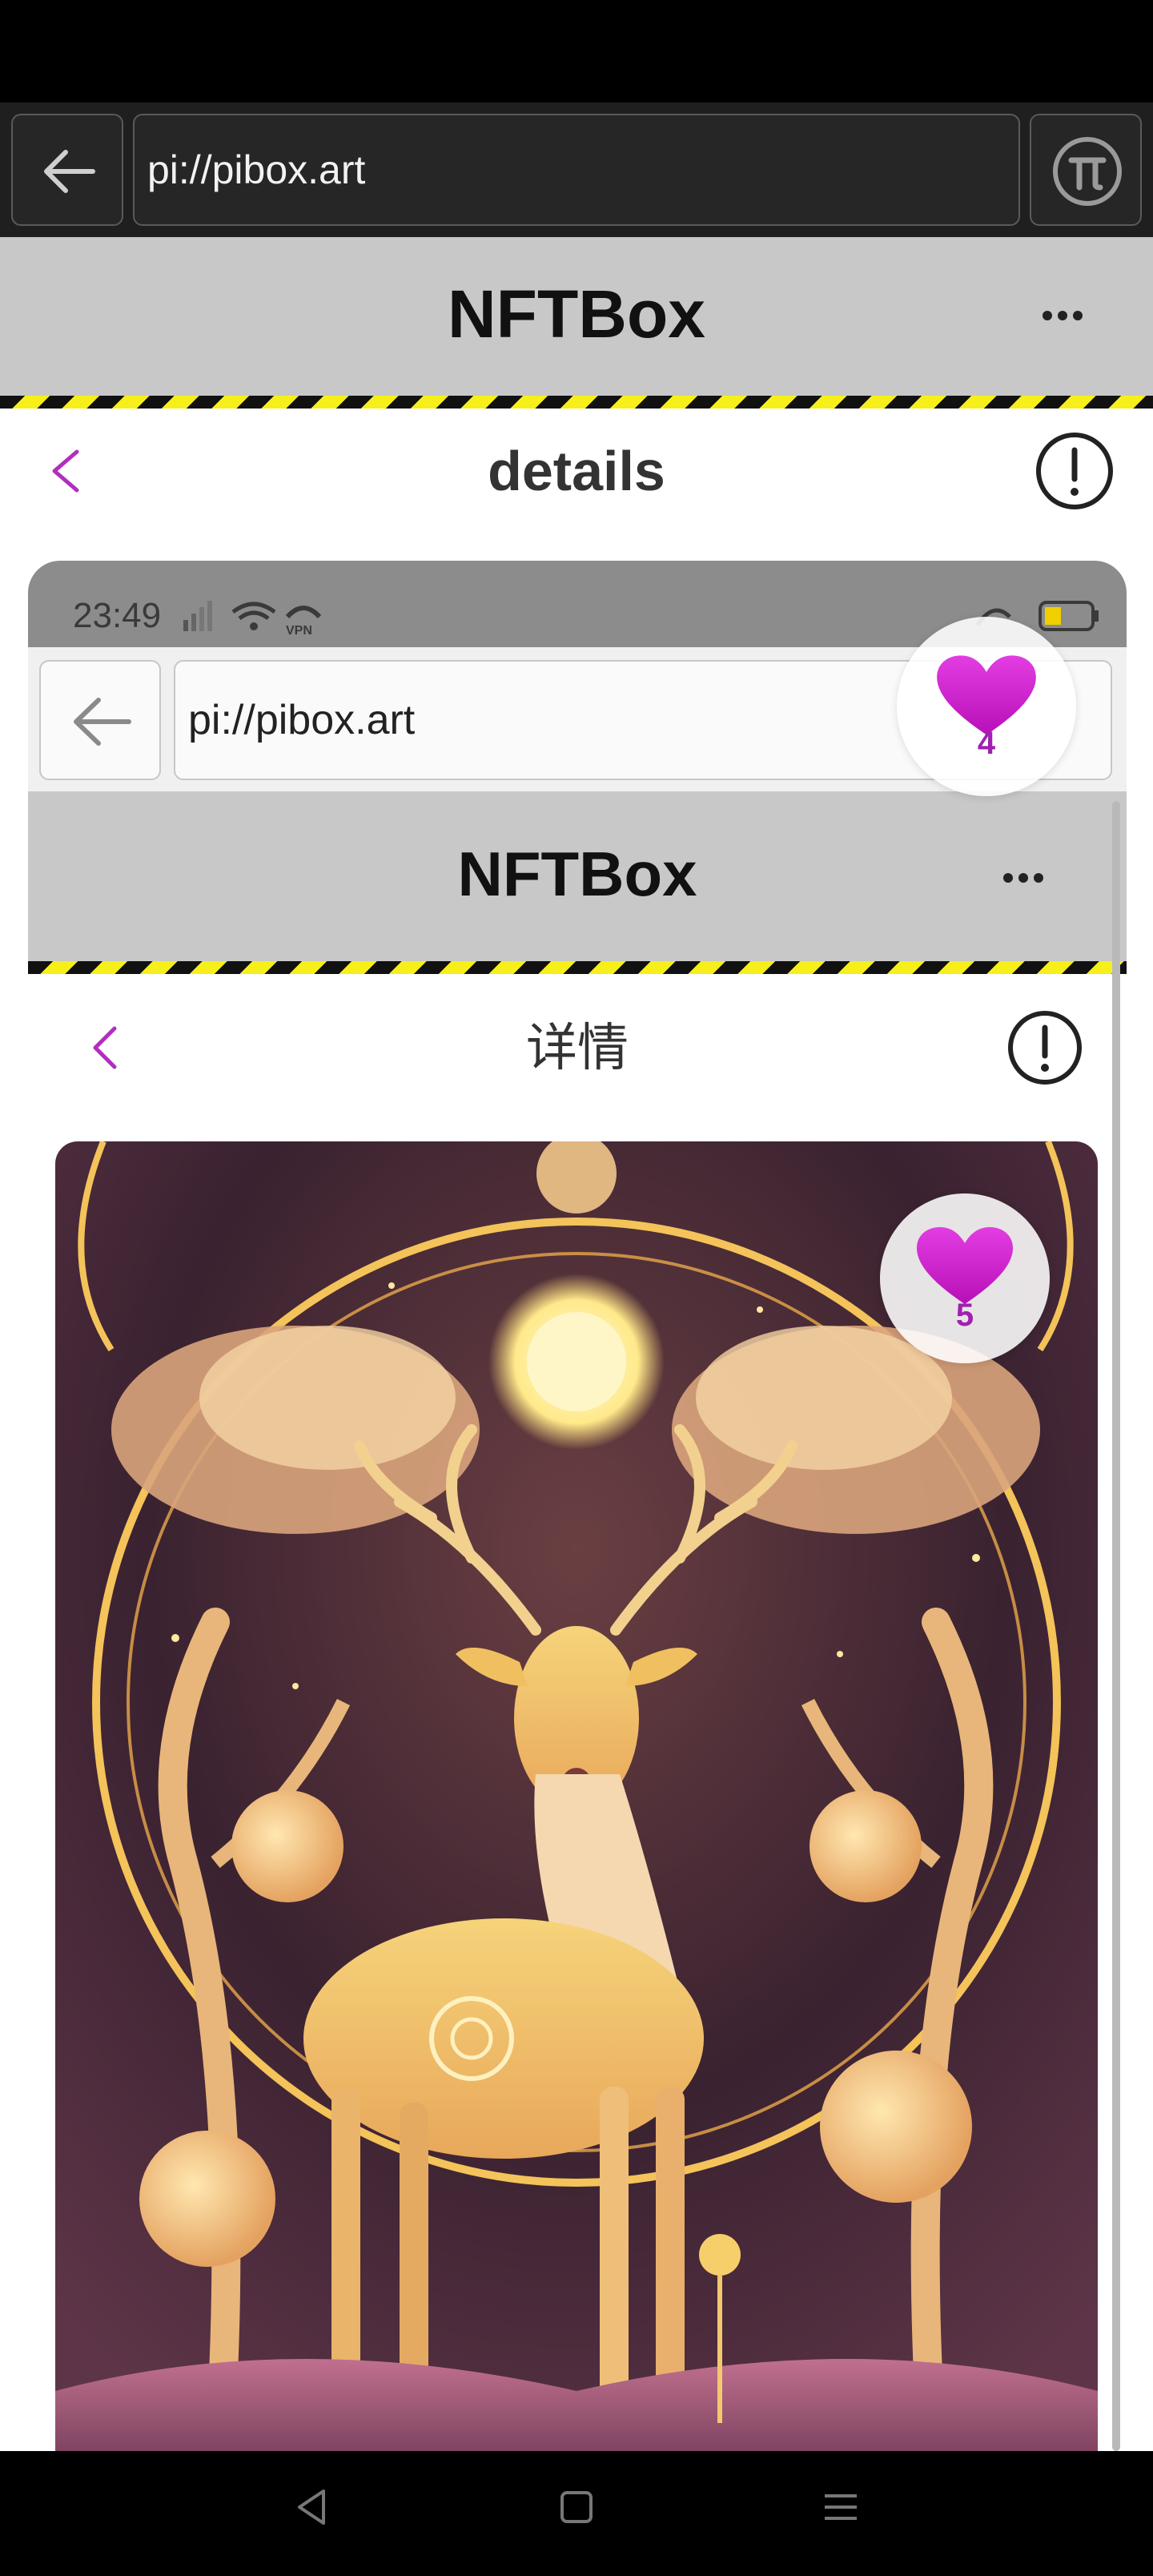 The width and height of the screenshot is (1153, 2576). What do you see at coordinates (576, 402) in the screenshot?
I see `hazard-stripe` at bounding box center [576, 402].